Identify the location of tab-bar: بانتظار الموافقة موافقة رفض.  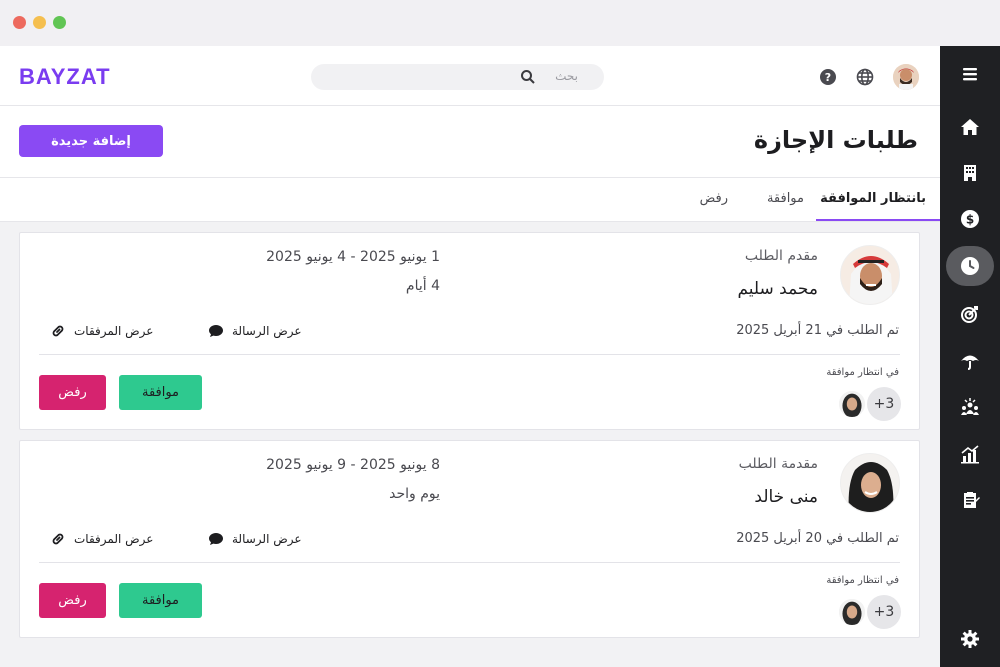
(470, 200).